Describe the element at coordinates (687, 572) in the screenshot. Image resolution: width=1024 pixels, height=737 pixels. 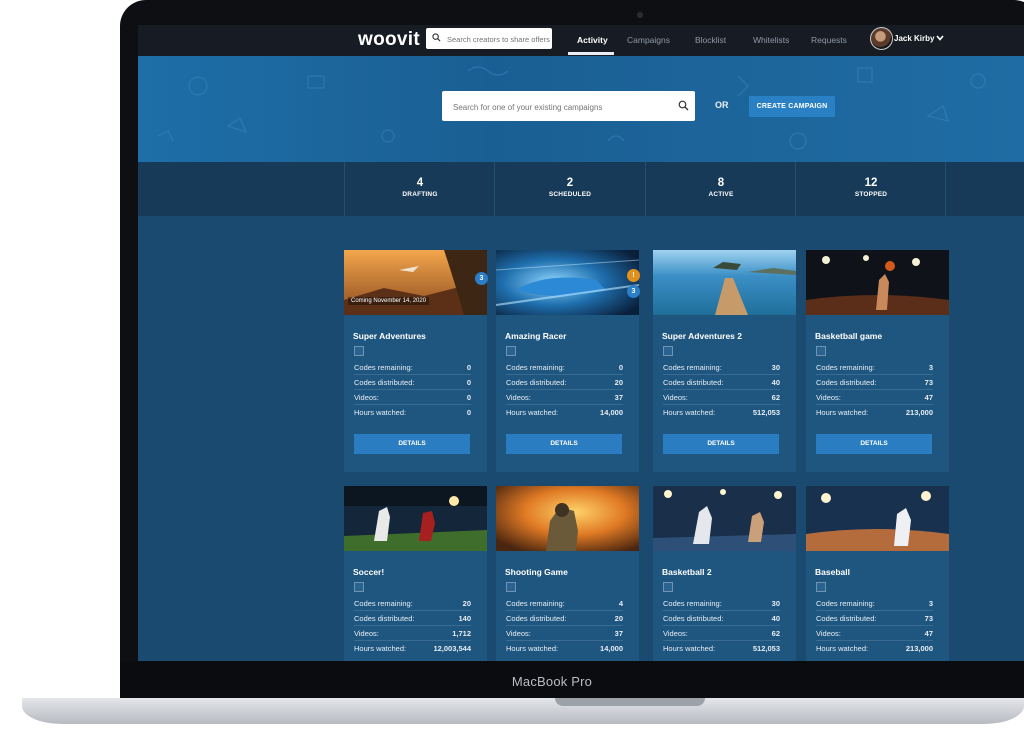
I see `campaign-title: Basketball 2` at that location.